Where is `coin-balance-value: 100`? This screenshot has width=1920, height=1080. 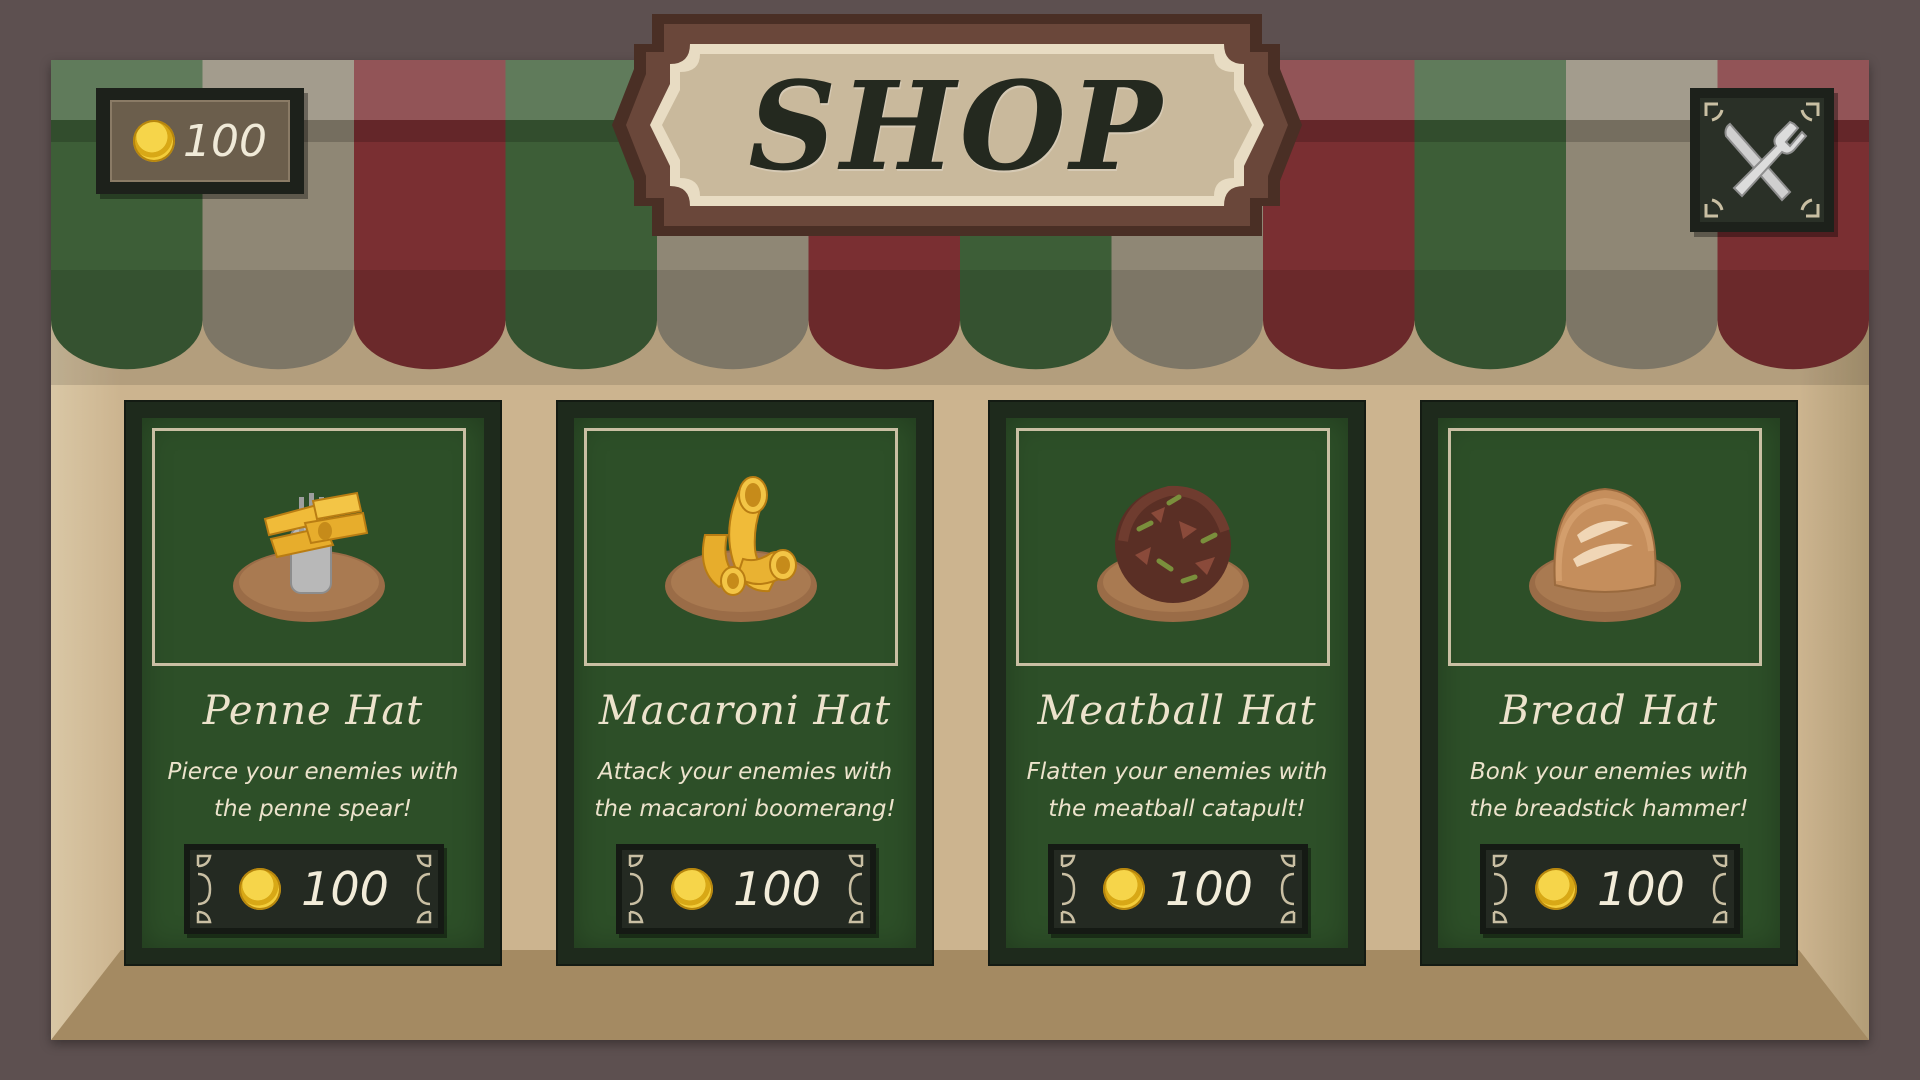
coin-balance-value: 100 is located at coordinates (225, 141).